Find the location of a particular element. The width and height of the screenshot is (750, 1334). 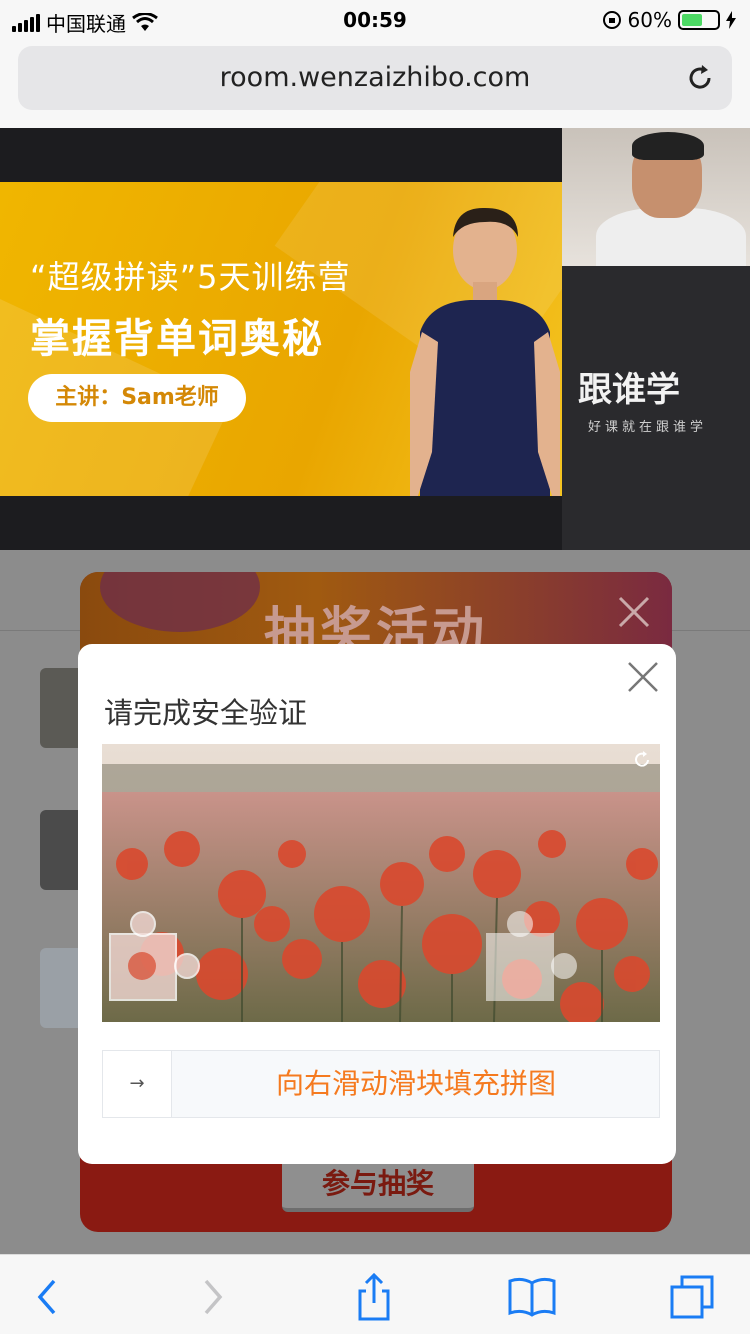

browser-address-area: room.wenzaizhibo.com is located at coordinates (375, 84).